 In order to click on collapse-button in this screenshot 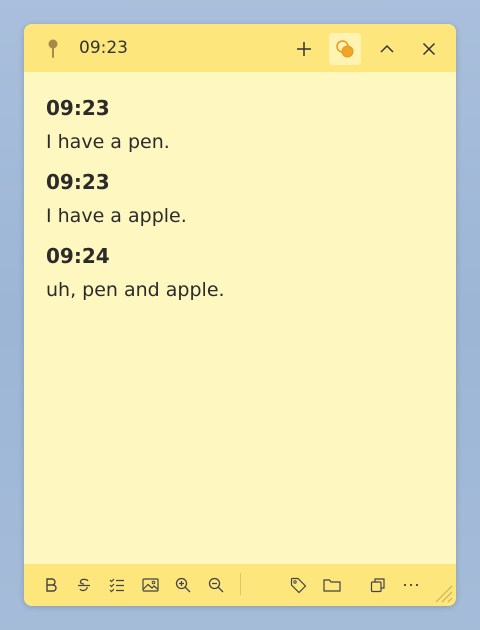, I will do `click(387, 49)`.